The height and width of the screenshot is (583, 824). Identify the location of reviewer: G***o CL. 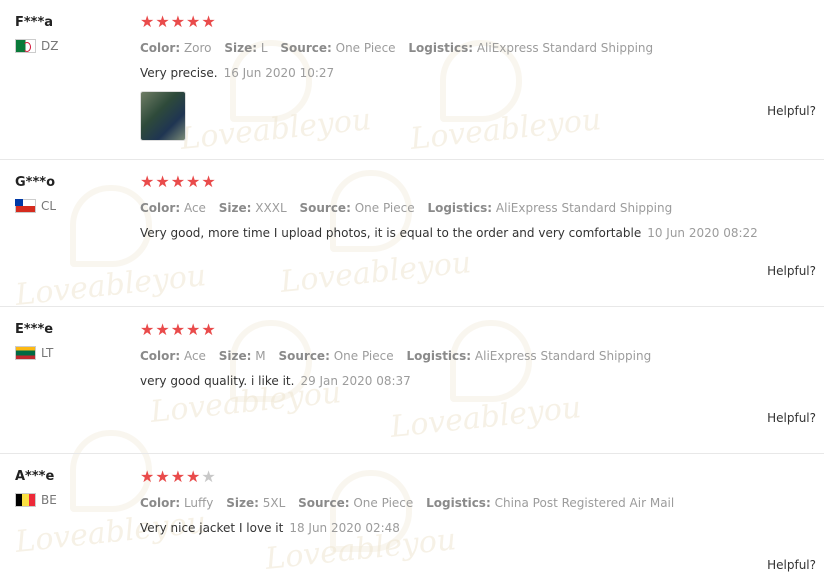
(35, 194).